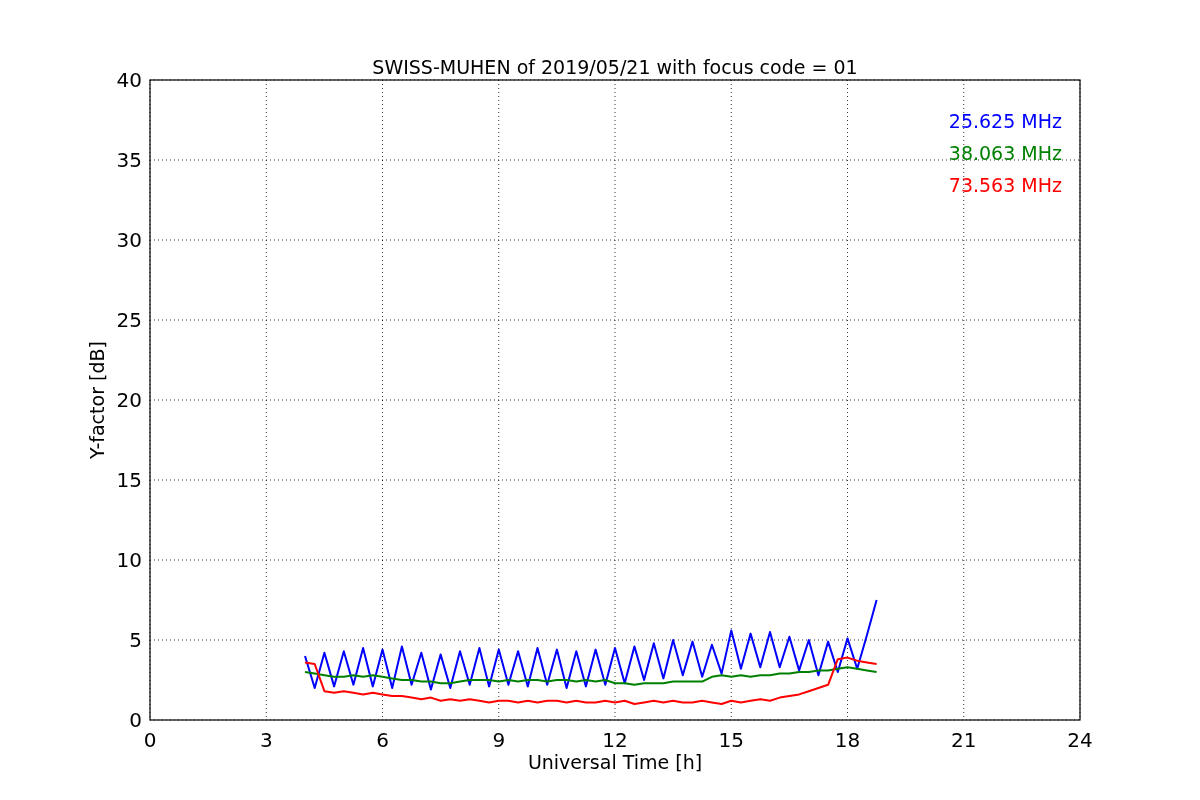  Describe the element at coordinates (615, 740) in the screenshot. I see `x-tick-label: 12` at that location.